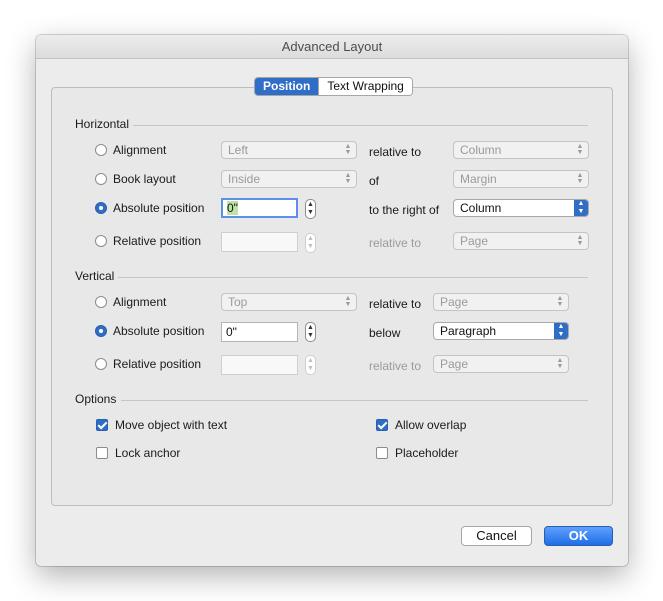 The height and width of the screenshot is (601, 663). I want to click on horizontal-absolute-relation-label: to the right of, so click(404, 210).